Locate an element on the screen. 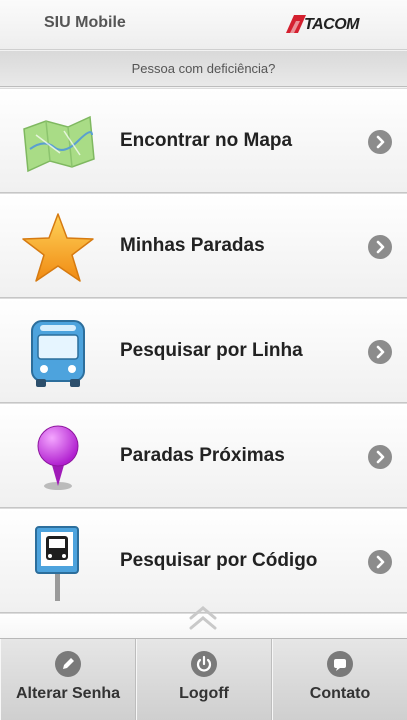  menu-item-my-stops: Minhas Paradas is located at coordinates (203, 245).